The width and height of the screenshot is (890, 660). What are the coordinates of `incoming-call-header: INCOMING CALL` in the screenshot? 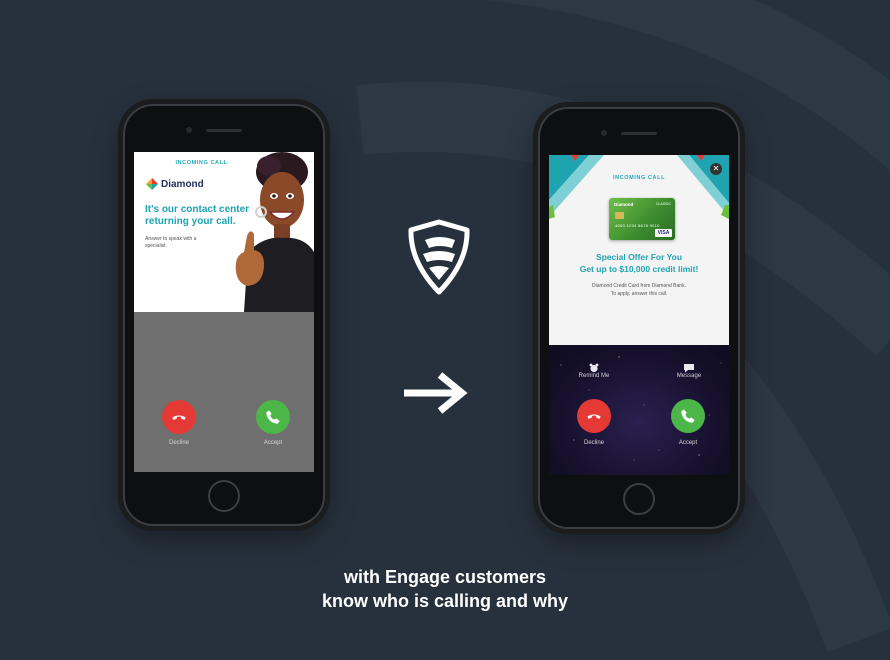 It's located at (639, 178).